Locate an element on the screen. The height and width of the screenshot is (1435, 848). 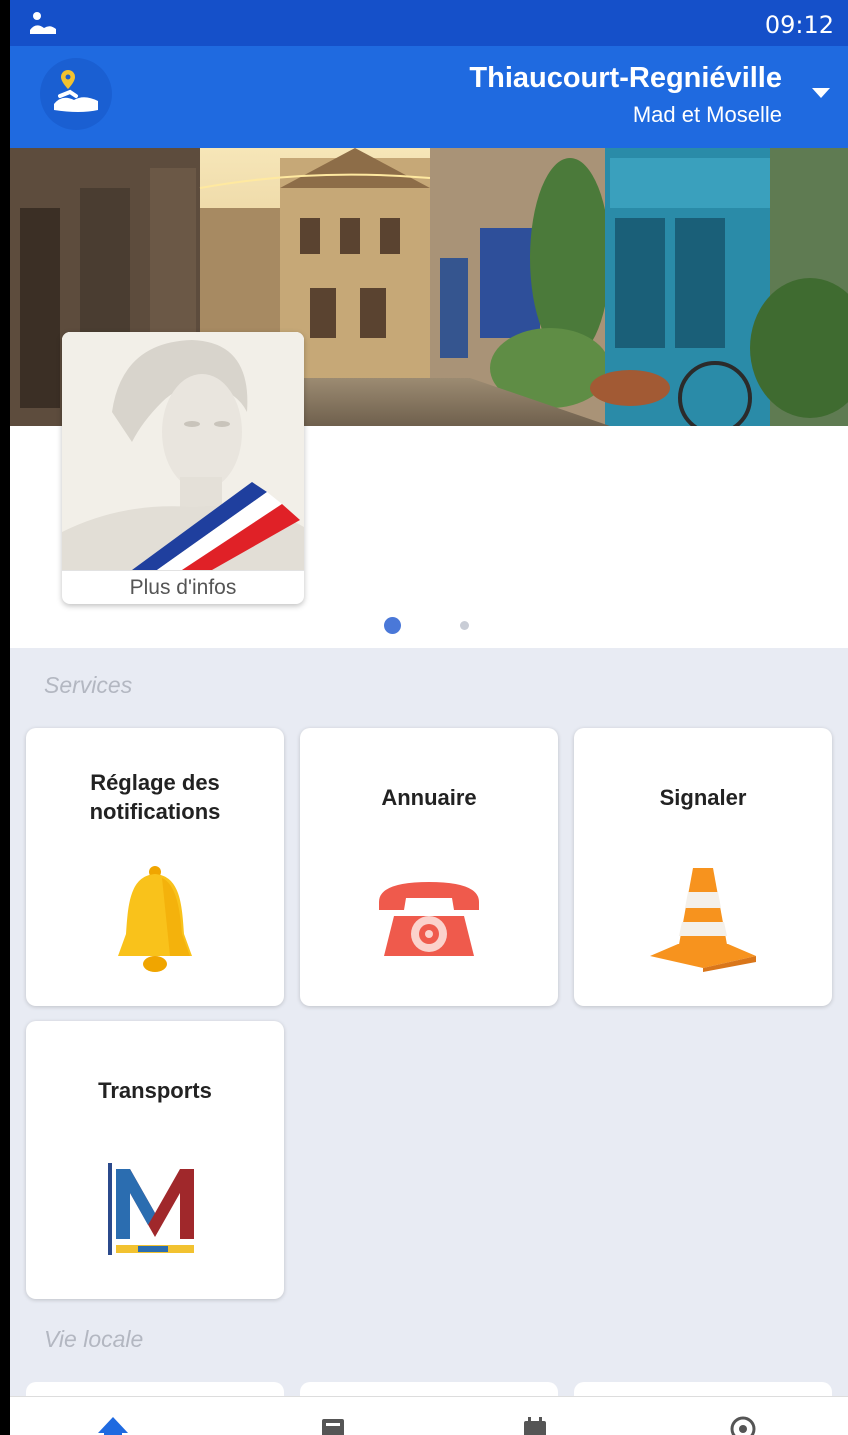
tile-notification-settings: Réglage des notifications is located at coordinates (155, 867).